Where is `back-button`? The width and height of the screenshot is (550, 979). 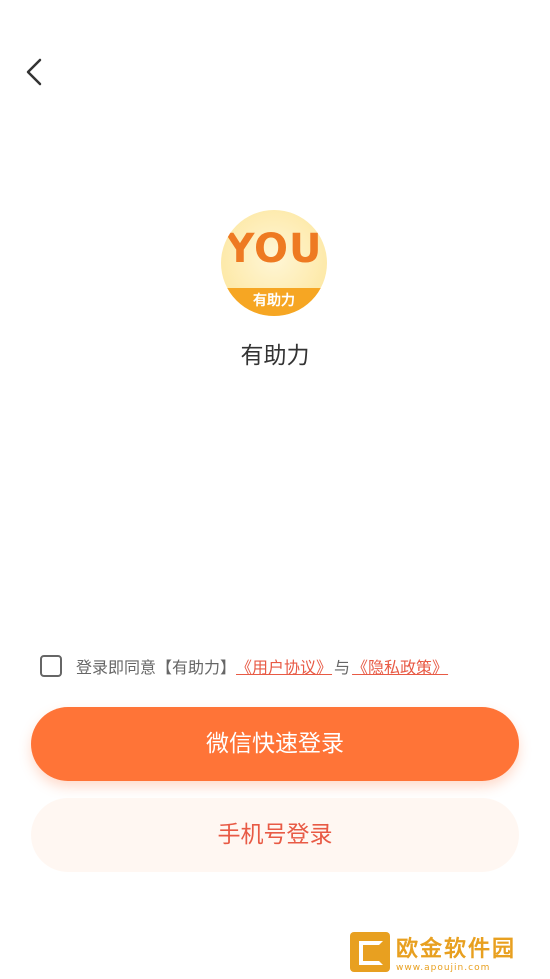 back-button is located at coordinates (36, 72).